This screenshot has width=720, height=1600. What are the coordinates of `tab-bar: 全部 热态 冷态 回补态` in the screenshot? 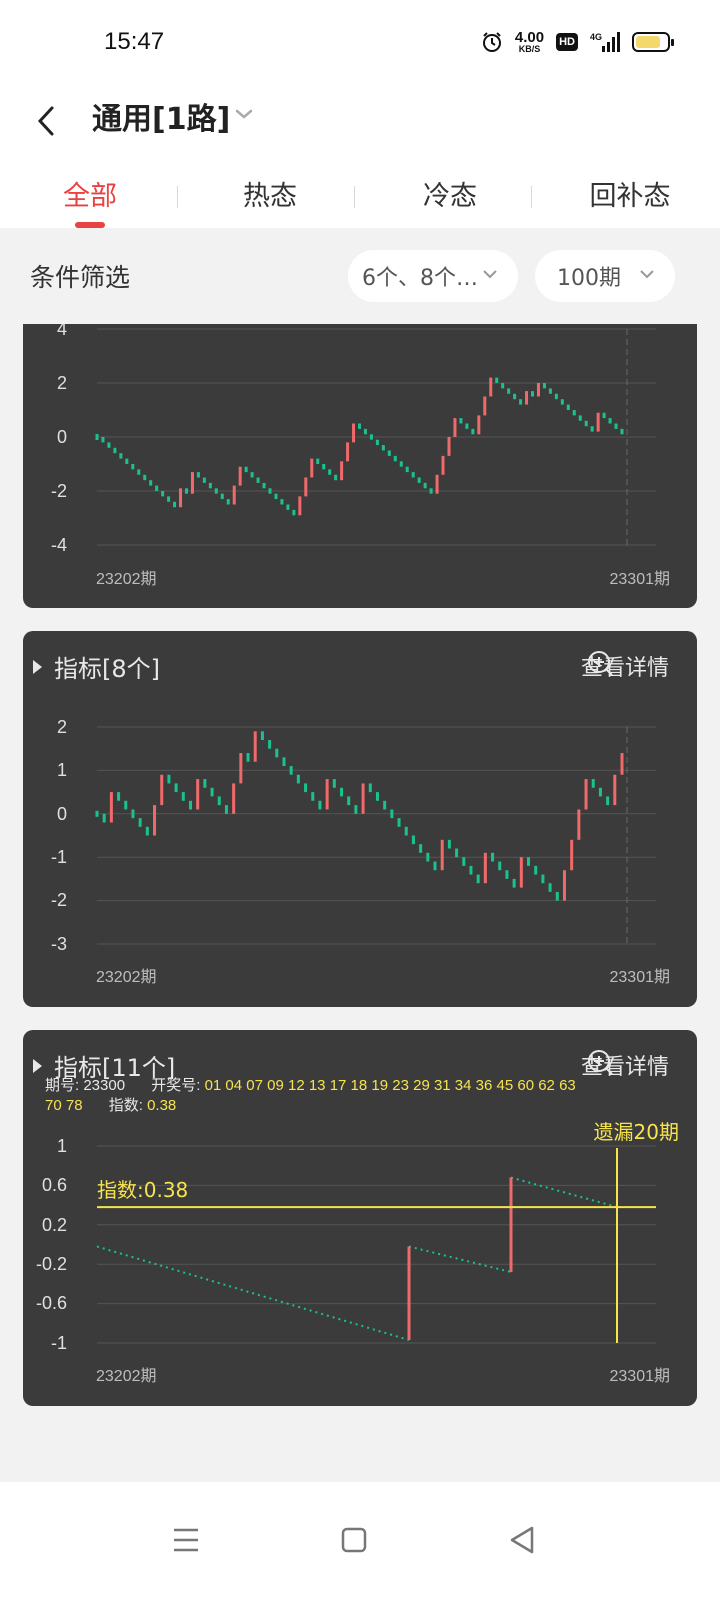 It's located at (360, 198).